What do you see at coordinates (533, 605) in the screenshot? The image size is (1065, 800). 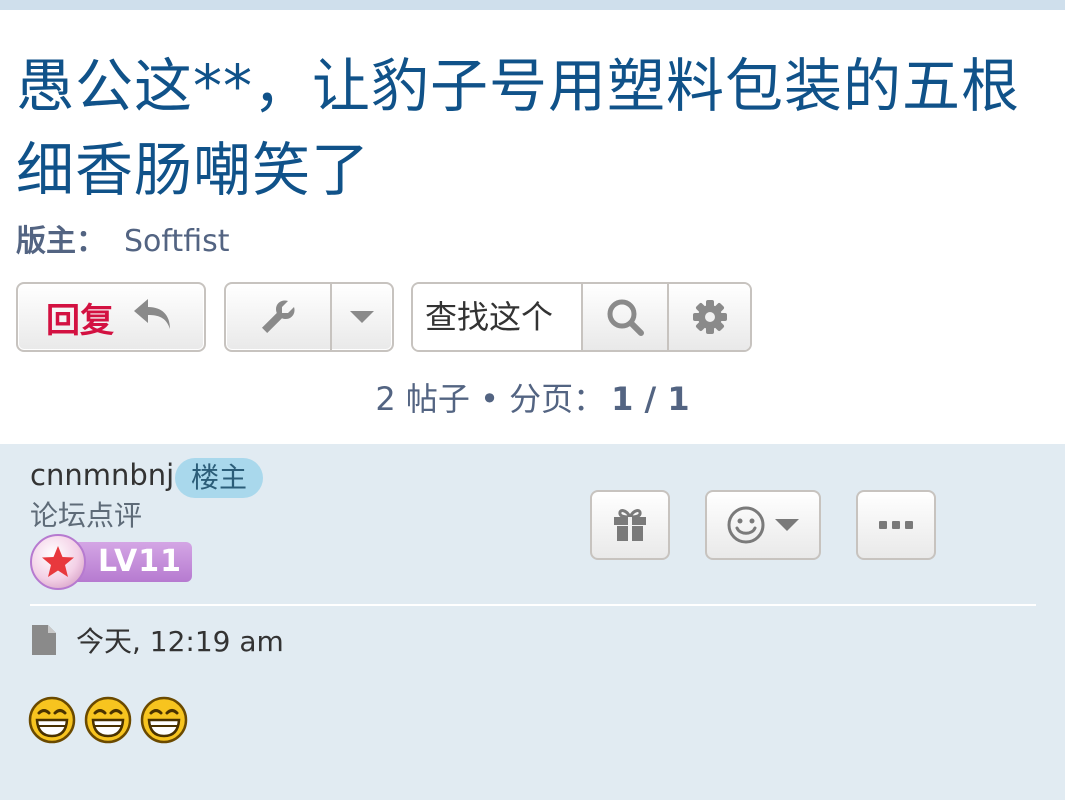 I see `post-divider` at bounding box center [533, 605].